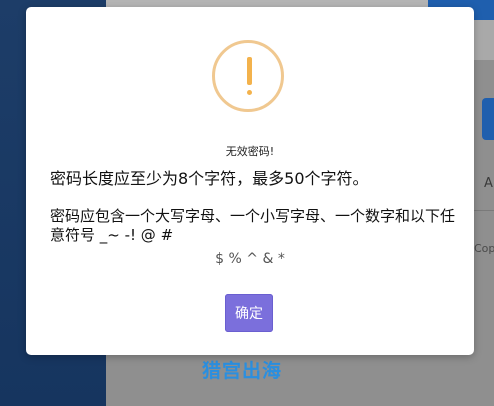 Image resolution: width=494 pixels, height=406 pixels. Describe the element at coordinates (249, 92) in the screenshot. I see `exclamation-dot` at that location.